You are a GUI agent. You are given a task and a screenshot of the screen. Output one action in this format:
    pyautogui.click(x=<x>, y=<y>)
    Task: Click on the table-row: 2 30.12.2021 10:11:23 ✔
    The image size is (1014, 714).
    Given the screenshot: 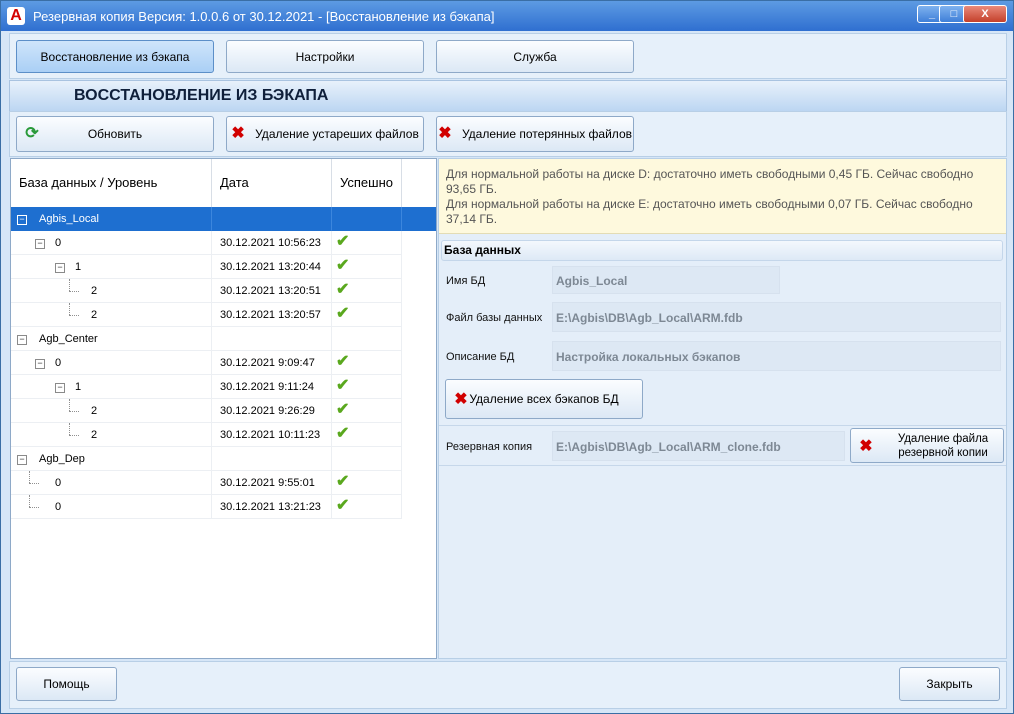 What is the action you would take?
    pyautogui.click(x=223, y=435)
    